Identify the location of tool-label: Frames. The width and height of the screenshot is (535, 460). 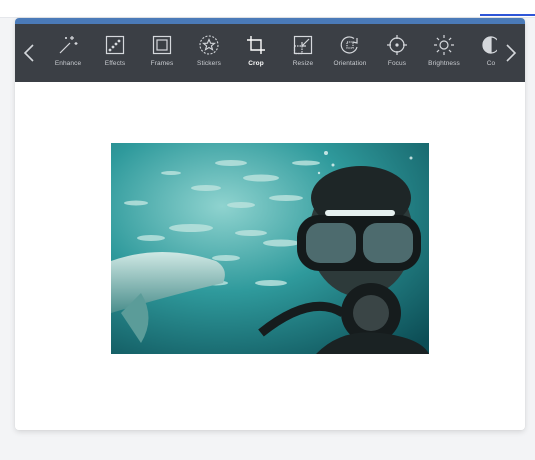
(162, 63).